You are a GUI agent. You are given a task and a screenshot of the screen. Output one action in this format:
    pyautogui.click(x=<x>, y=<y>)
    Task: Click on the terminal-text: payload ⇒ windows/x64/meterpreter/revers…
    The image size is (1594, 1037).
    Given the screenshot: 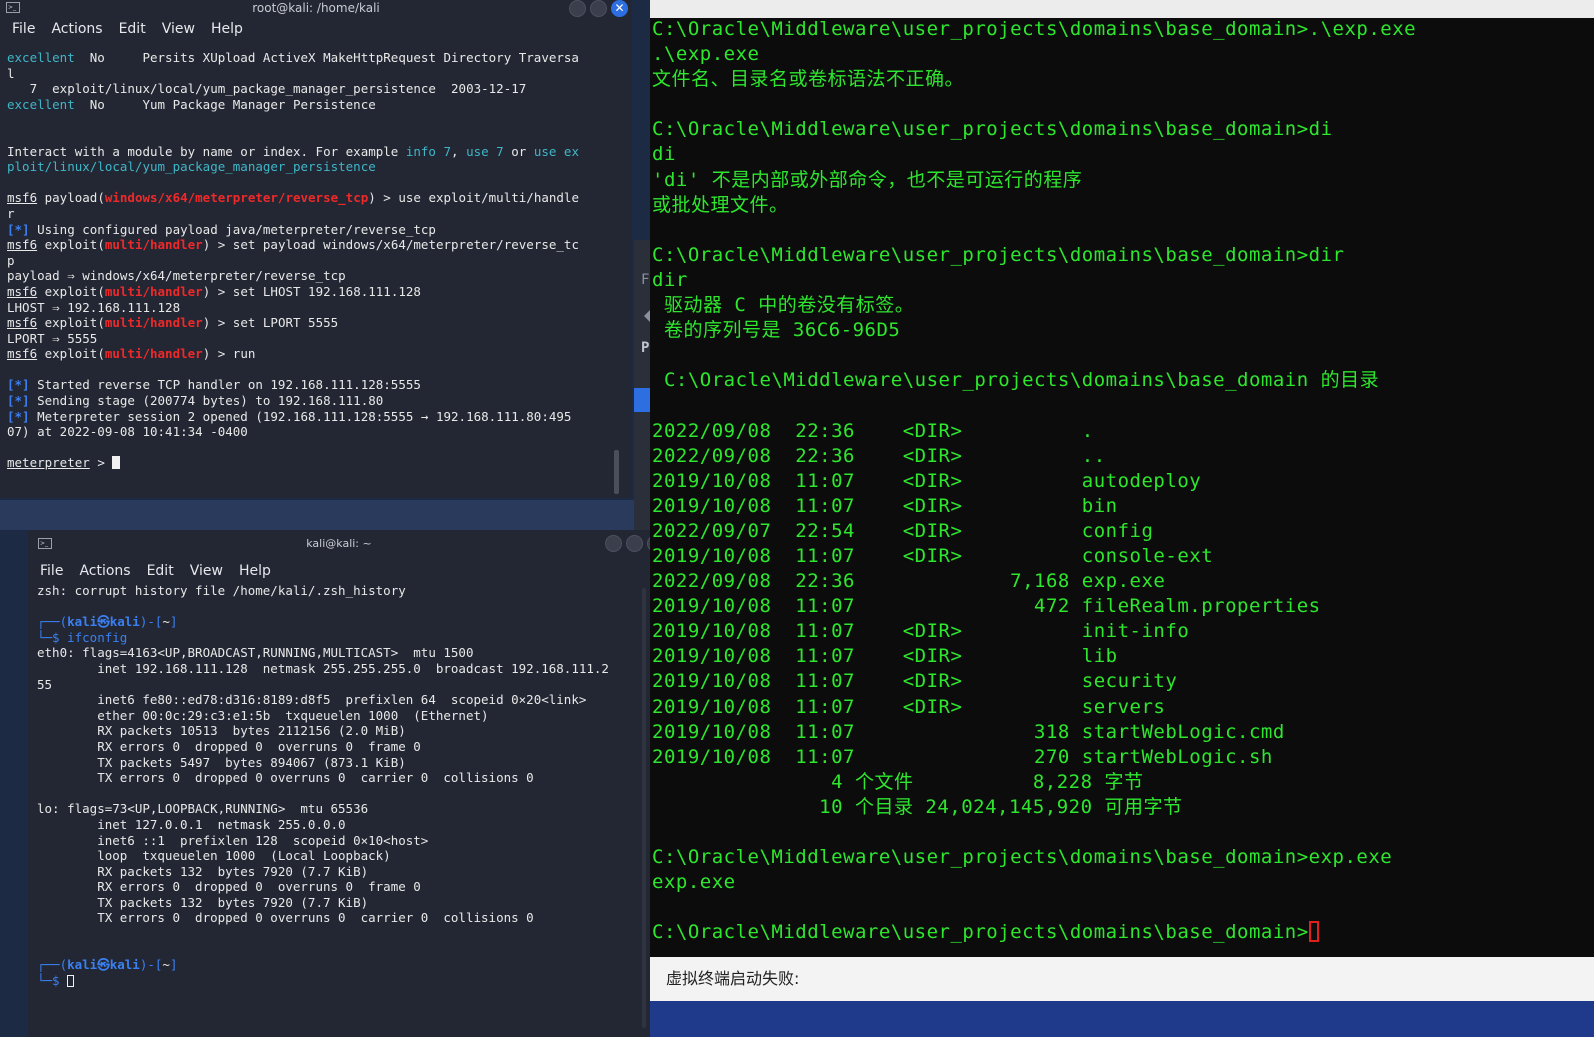 What is the action you would take?
    pyautogui.click(x=176, y=276)
    